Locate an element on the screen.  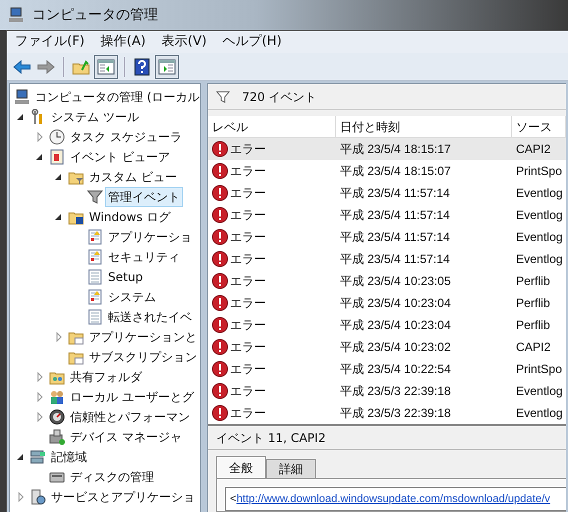
tree-item: システム is located at coordinates (132, 297).